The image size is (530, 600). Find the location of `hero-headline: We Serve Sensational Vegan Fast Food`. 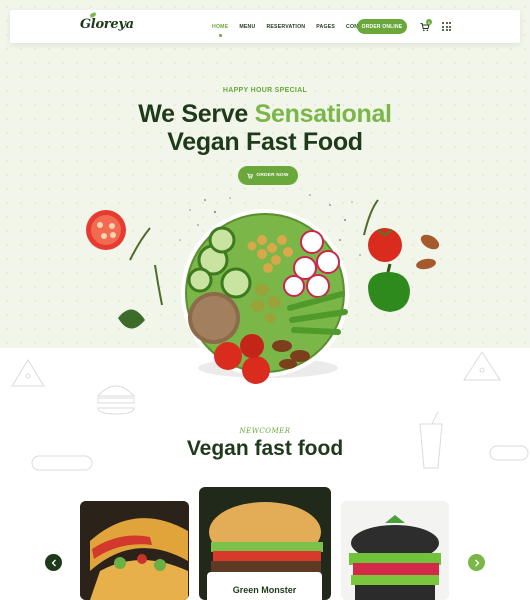

hero-headline: We Serve Sensational Vegan Fast Food is located at coordinates (265, 128).